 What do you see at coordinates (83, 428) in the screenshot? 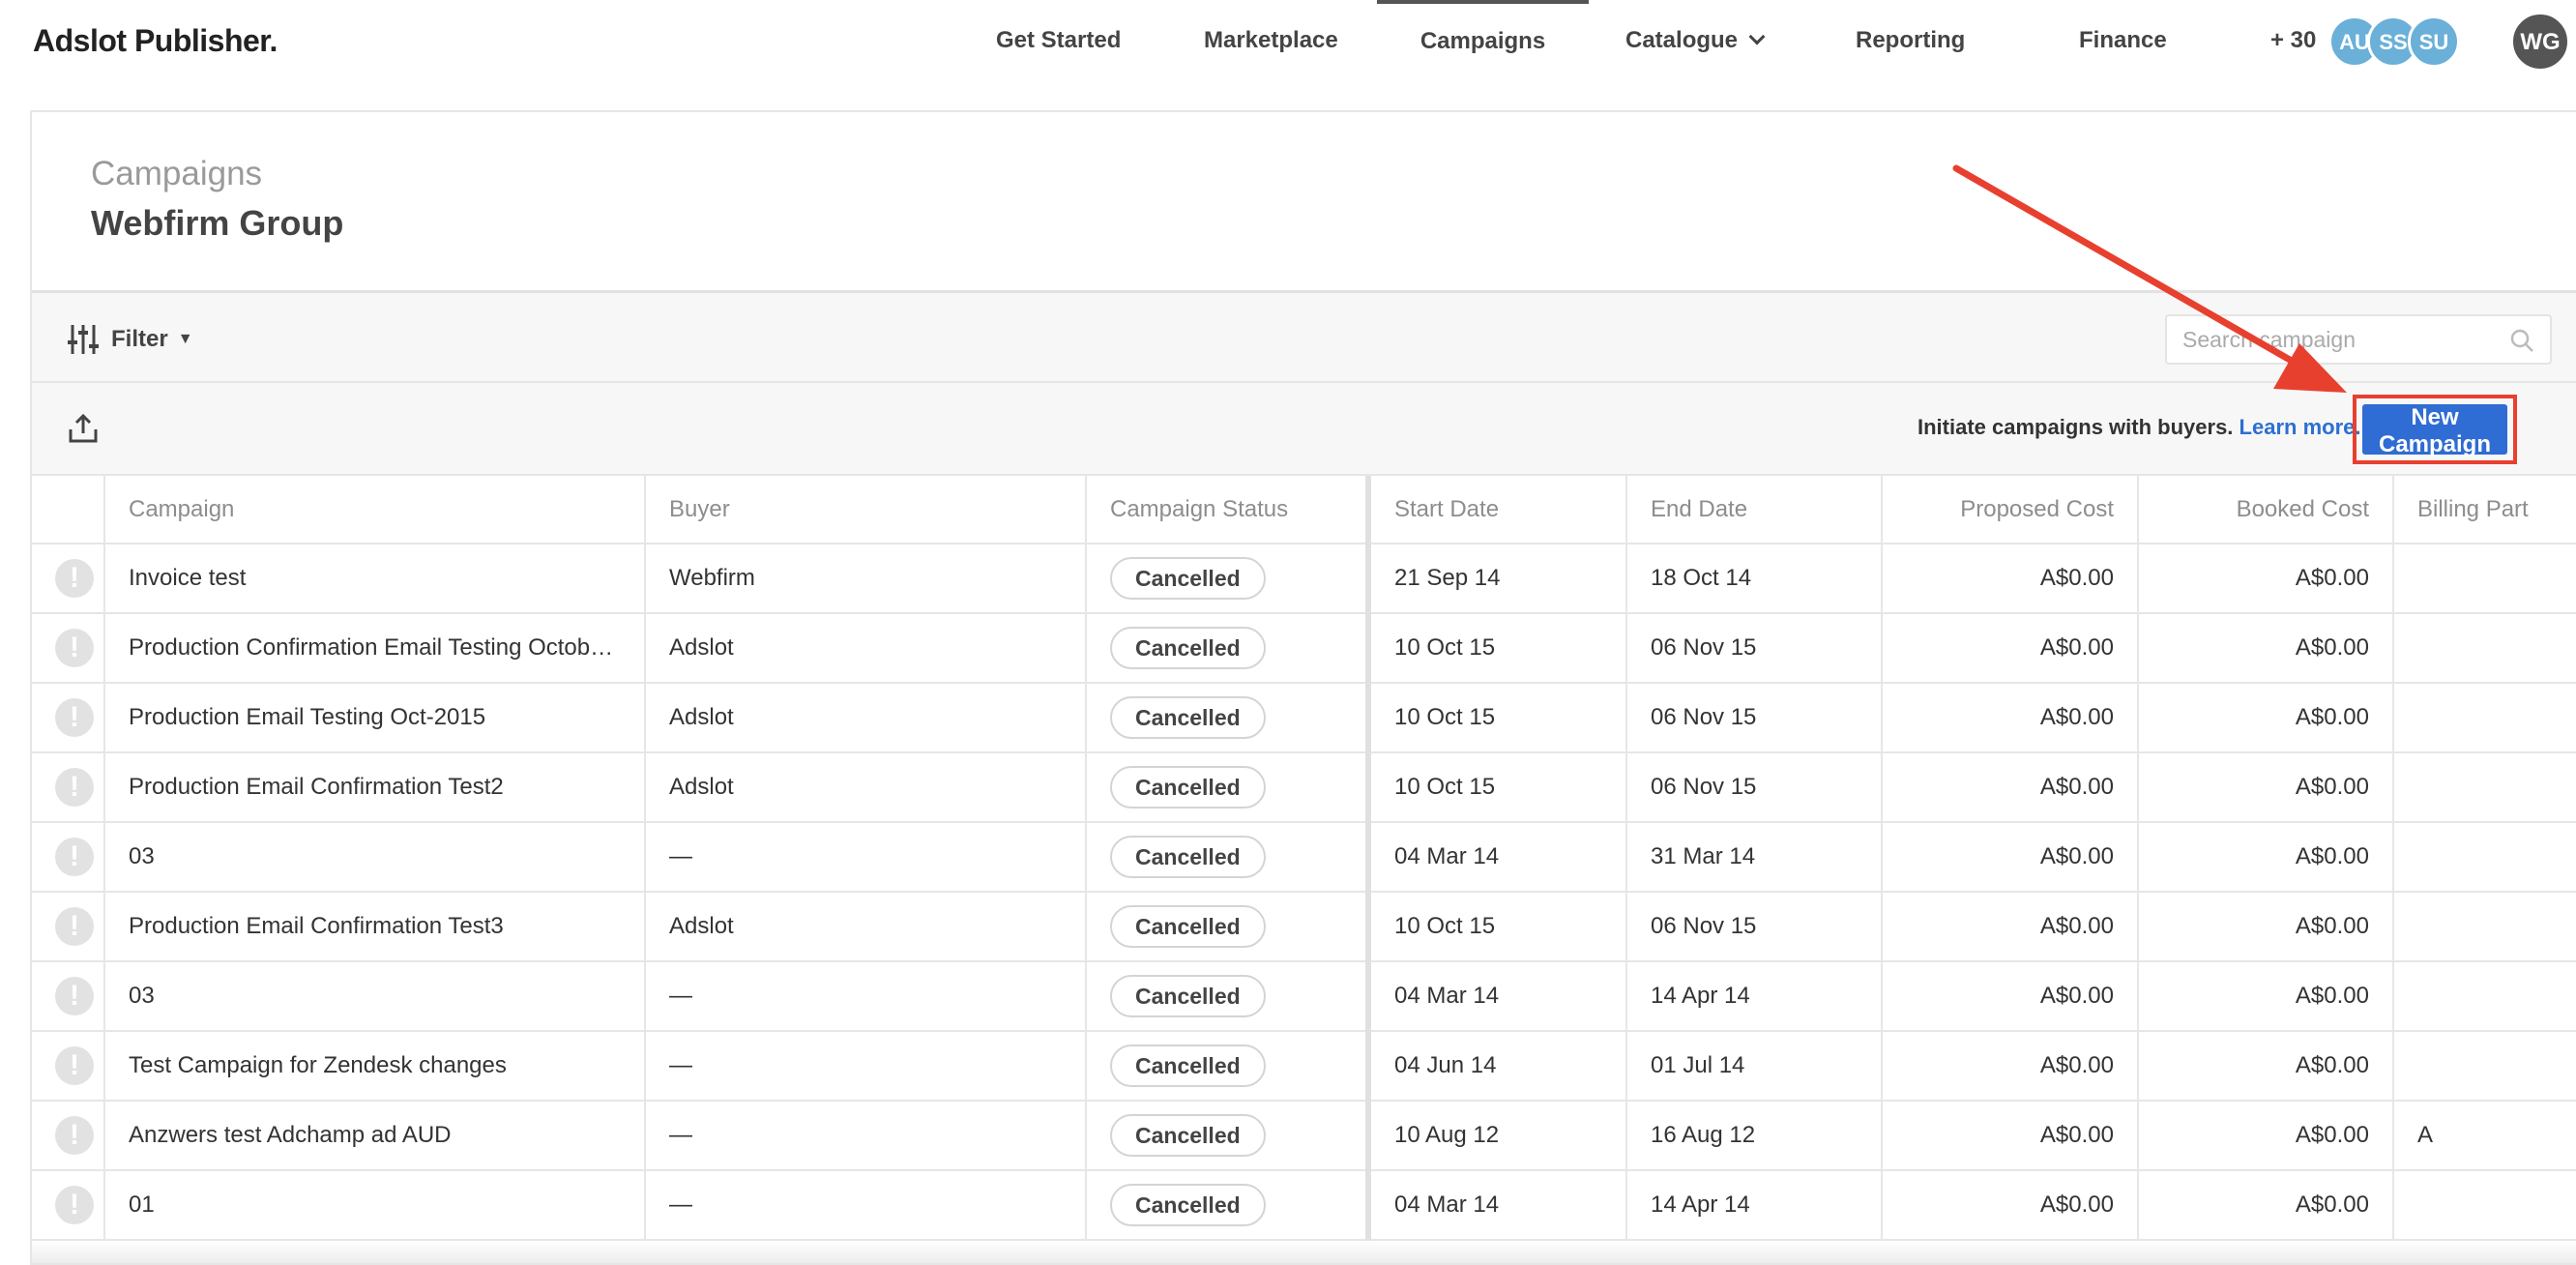
I see `export-icon` at bounding box center [83, 428].